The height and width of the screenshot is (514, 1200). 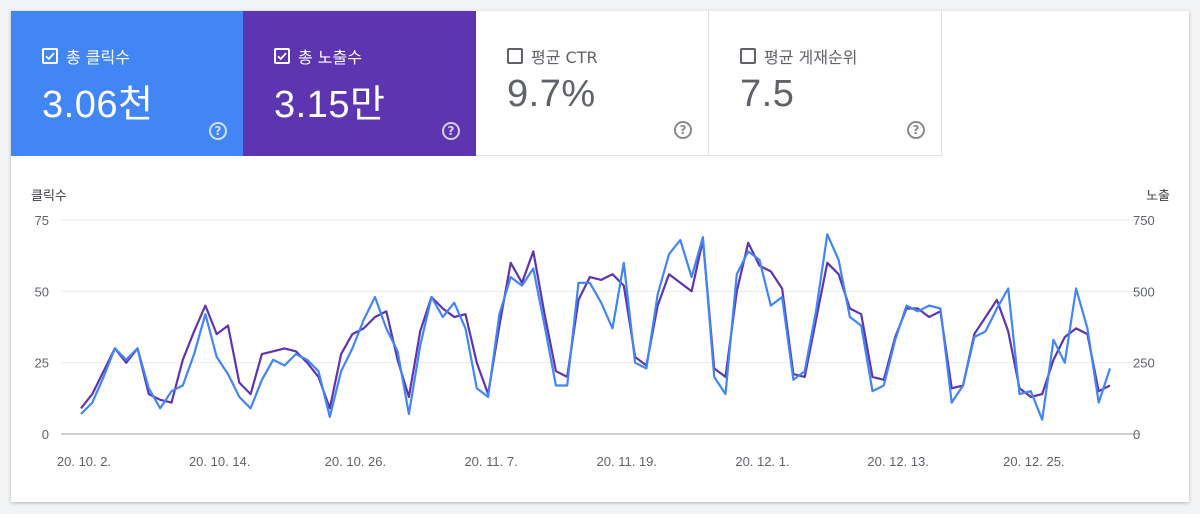 I want to click on left-axis-title: 클릭수, so click(x=49, y=196).